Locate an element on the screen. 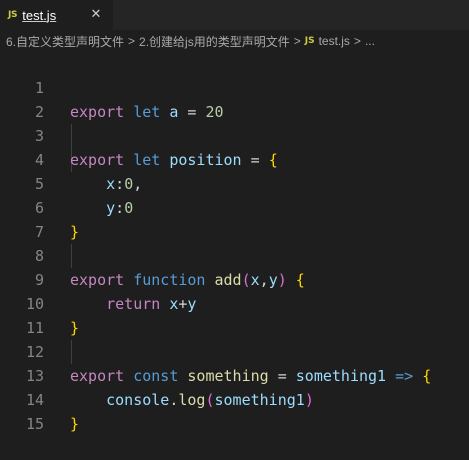 Image resolution: width=469 pixels, height=460 pixels. tab-bar: JS test.js ✕ is located at coordinates (234, 15).